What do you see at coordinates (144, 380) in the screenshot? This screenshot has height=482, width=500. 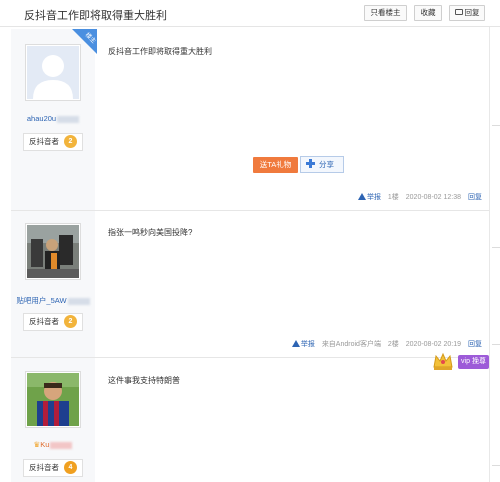 I see `post-content: 这件事我支持特朗普` at bounding box center [144, 380].